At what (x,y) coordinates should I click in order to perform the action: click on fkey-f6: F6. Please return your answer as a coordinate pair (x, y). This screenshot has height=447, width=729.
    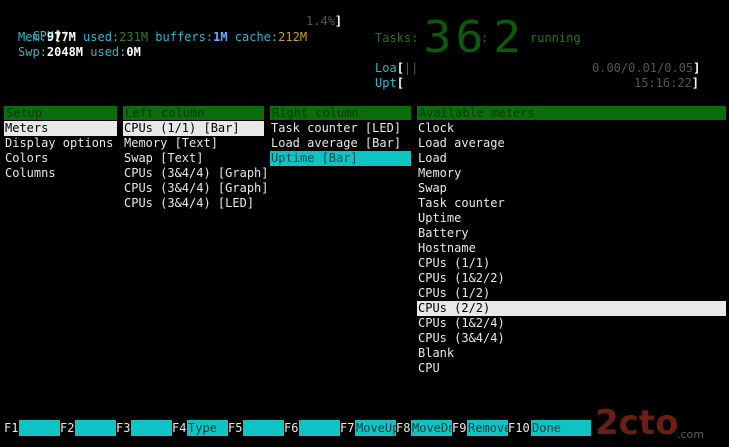
    Looking at the image, I should click on (291, 428).